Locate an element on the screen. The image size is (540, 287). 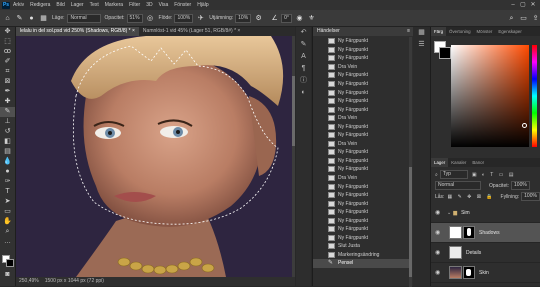
frame-tool-icon: ⊠ is located at coordinates (7, 82).